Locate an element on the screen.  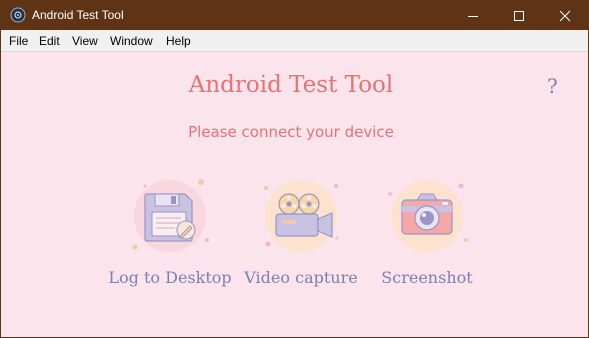
video-capture-button: Video capture is located at coordinates (301, 233).